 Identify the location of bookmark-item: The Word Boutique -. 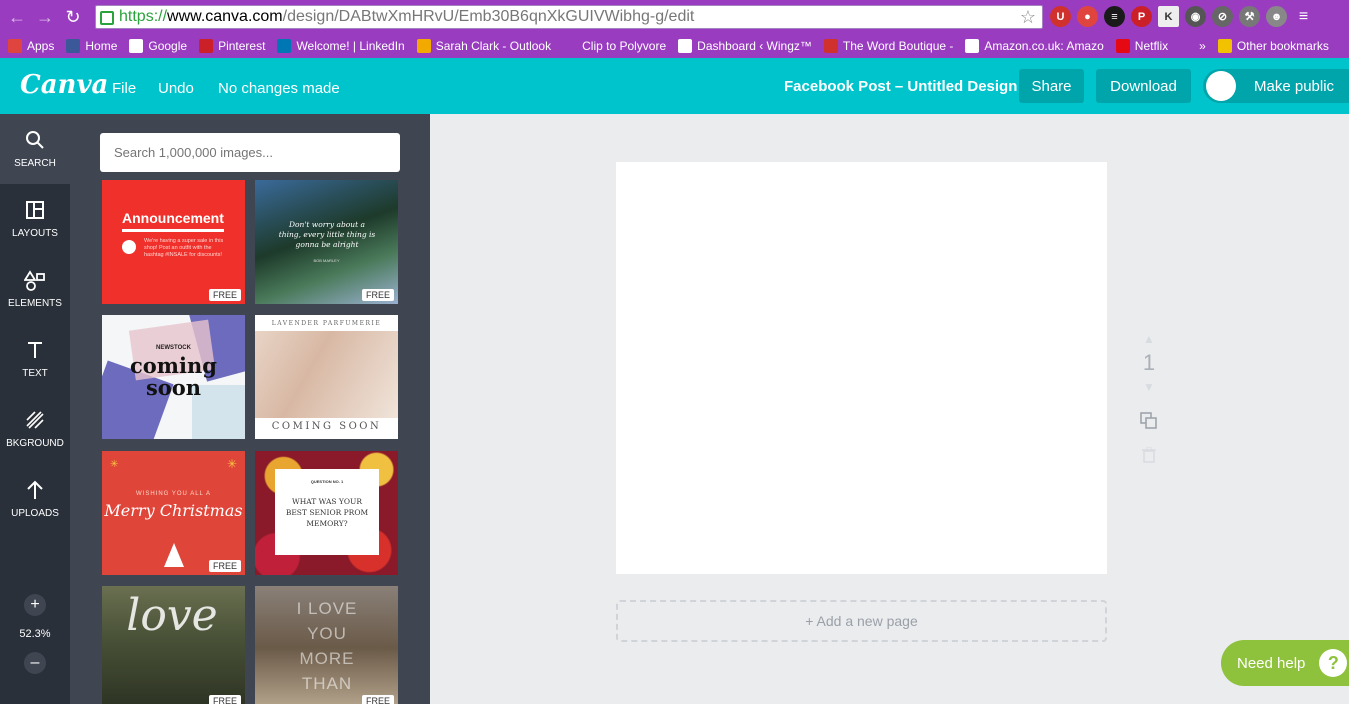
(888, 46).